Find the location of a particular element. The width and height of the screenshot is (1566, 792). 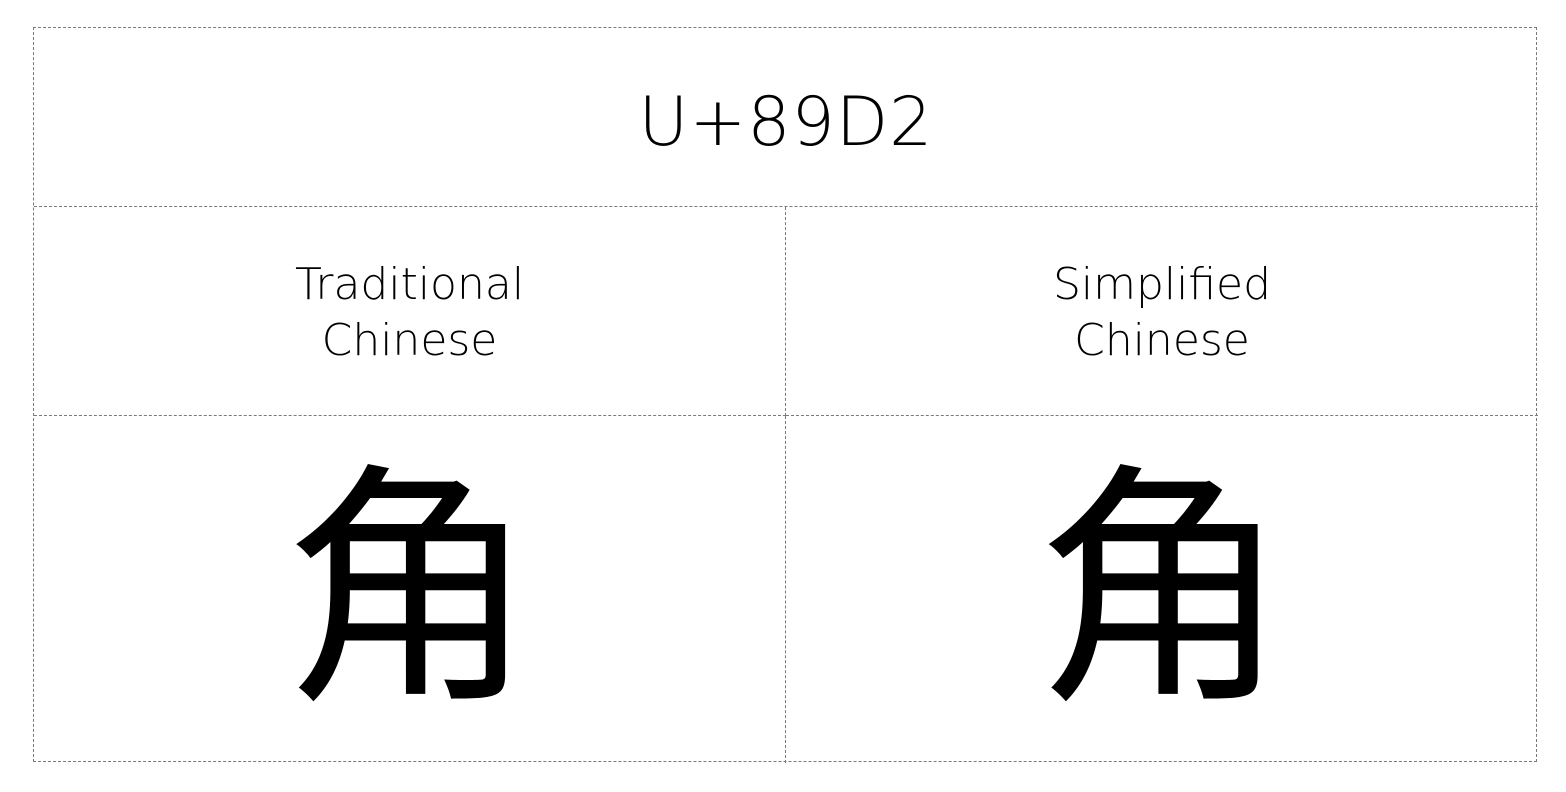

codepoint-title: U+89D2 is located at coordinates (786, 122).